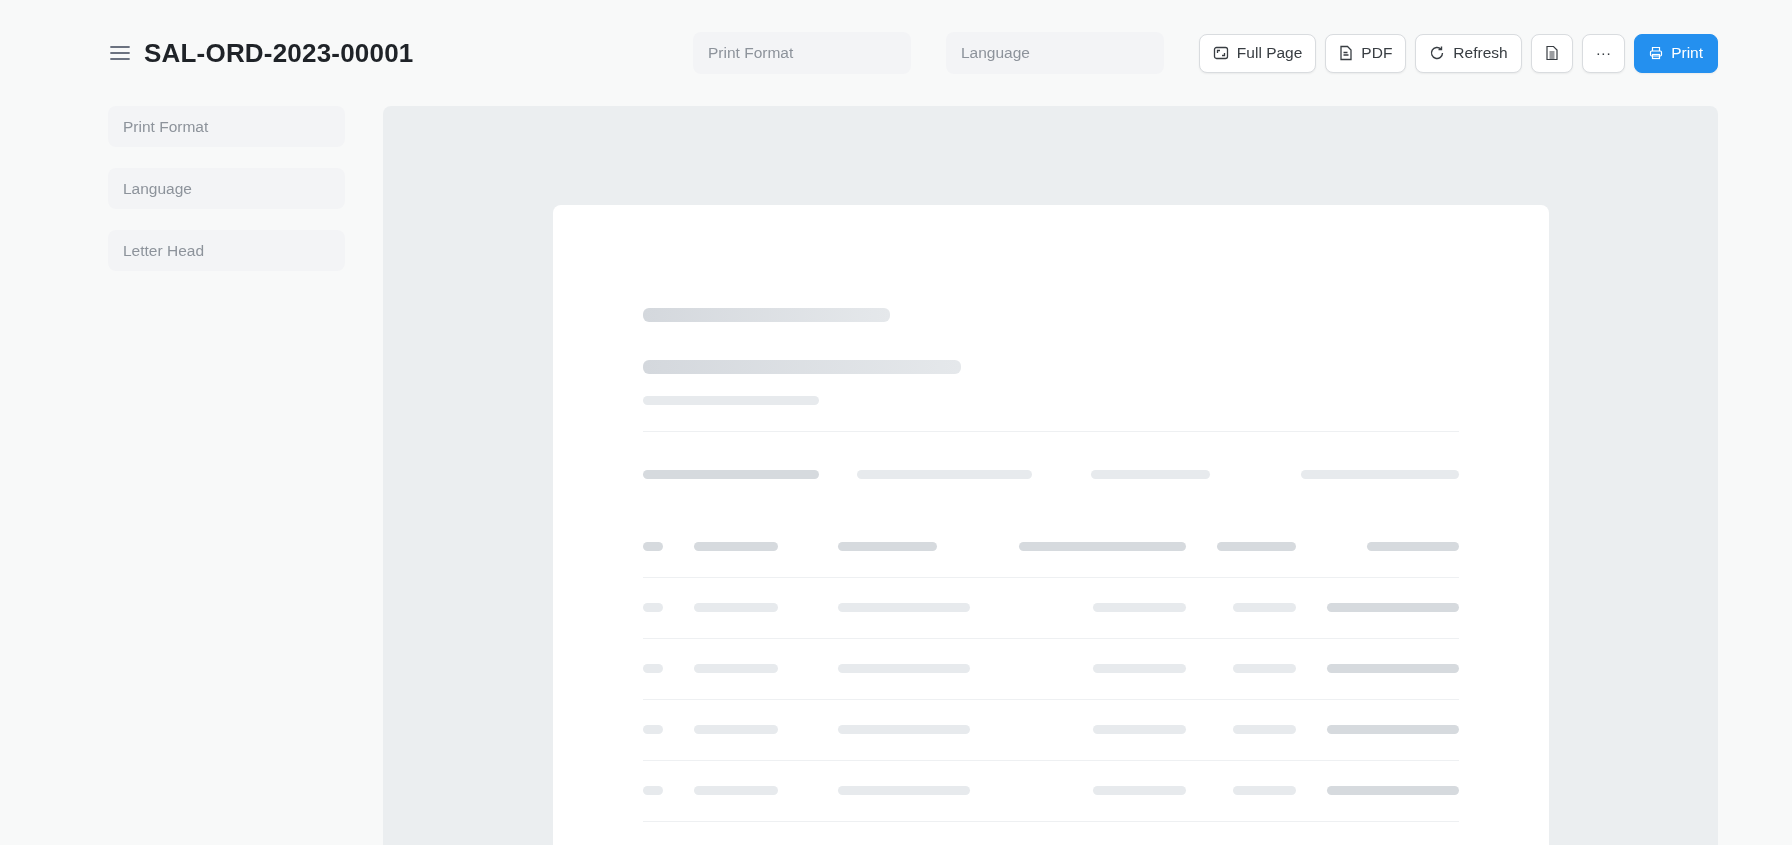 This screenshot has width=1792, height=845. Describe the element at coordinates (226, 250) in the screenshot. I see `select-field: Letter Head` at that location.